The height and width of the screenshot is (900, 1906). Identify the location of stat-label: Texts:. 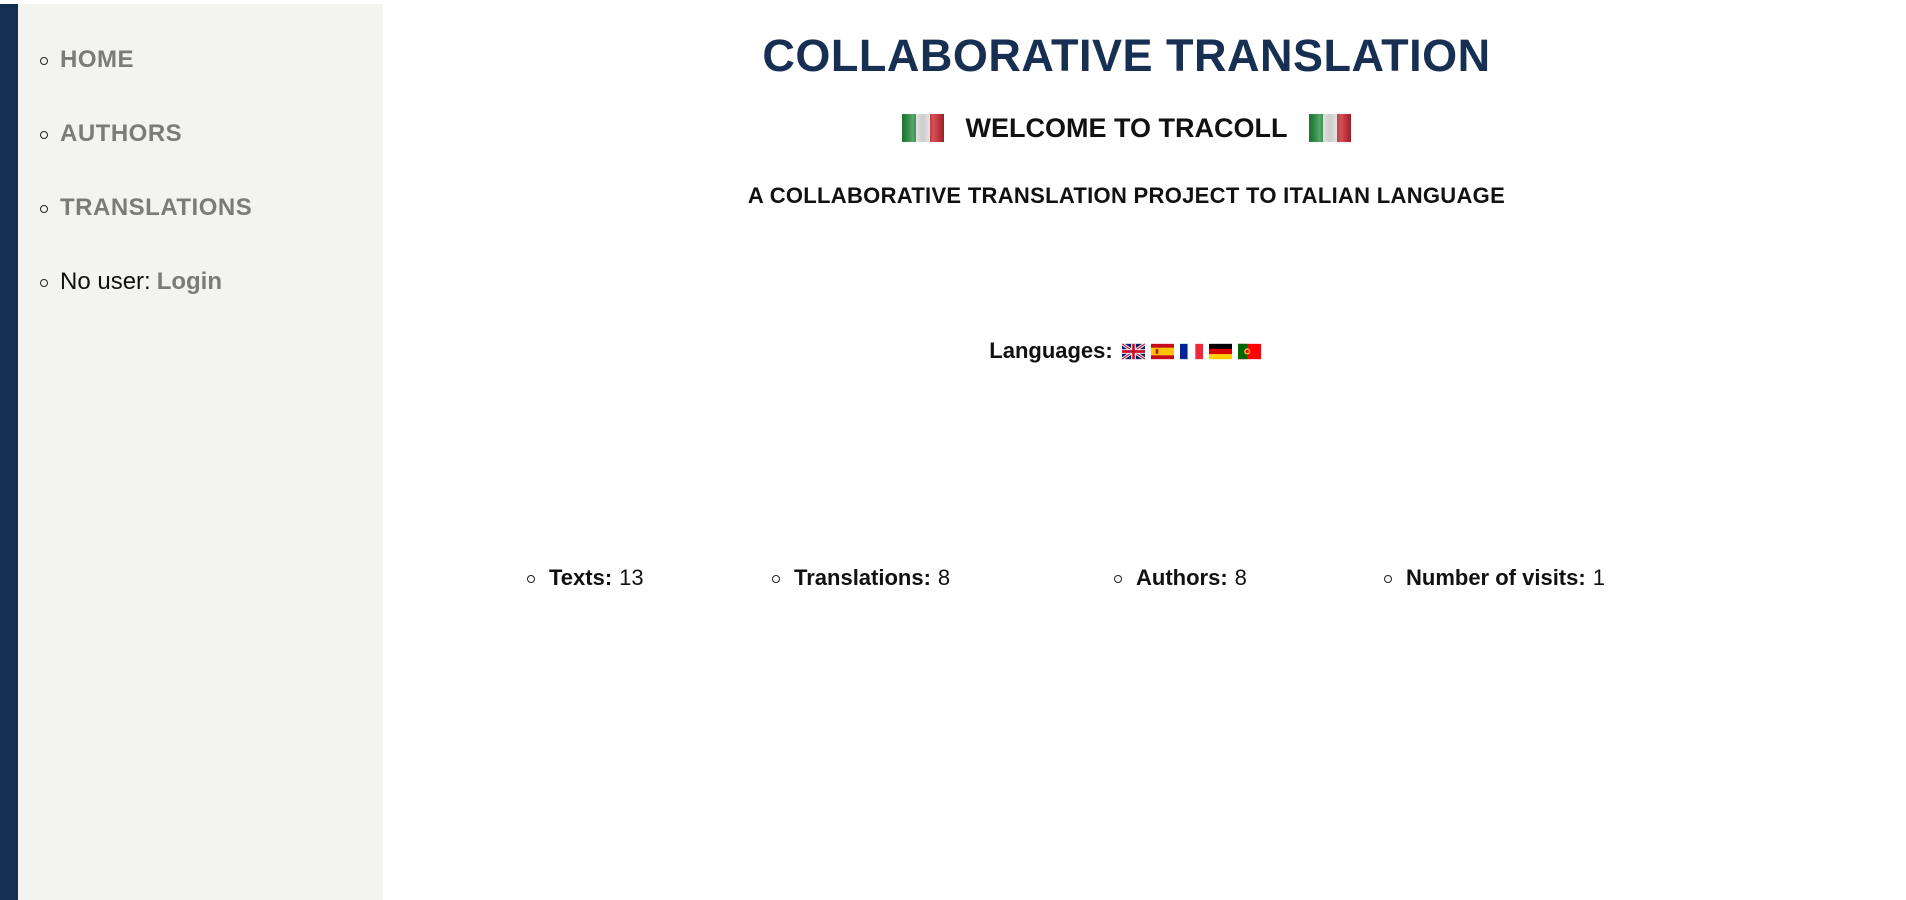
(581, 577).